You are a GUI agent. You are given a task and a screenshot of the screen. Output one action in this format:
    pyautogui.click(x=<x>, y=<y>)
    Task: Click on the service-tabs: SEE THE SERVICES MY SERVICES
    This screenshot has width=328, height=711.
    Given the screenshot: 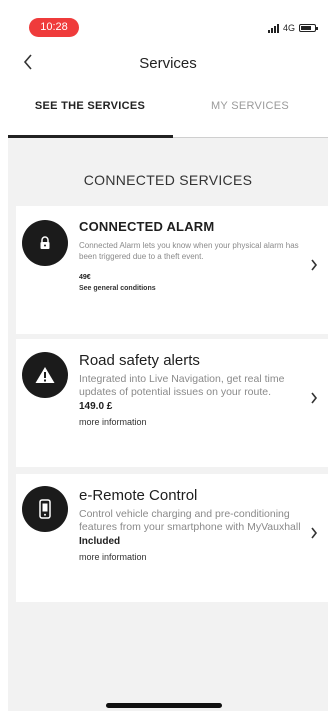 What is the action you would take?
    pyautogui.click(x=168, y=111)
    